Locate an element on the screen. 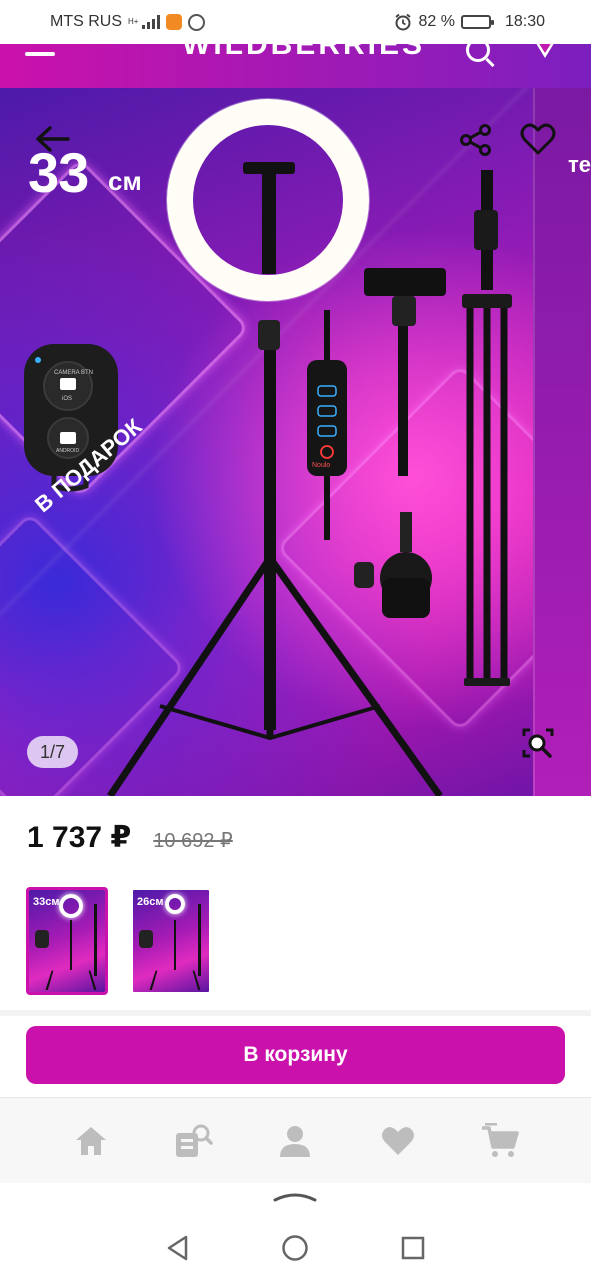 The width and height of the screenshot is (591, 1280). home-circle-icon is located at coordinates (295, 1248).